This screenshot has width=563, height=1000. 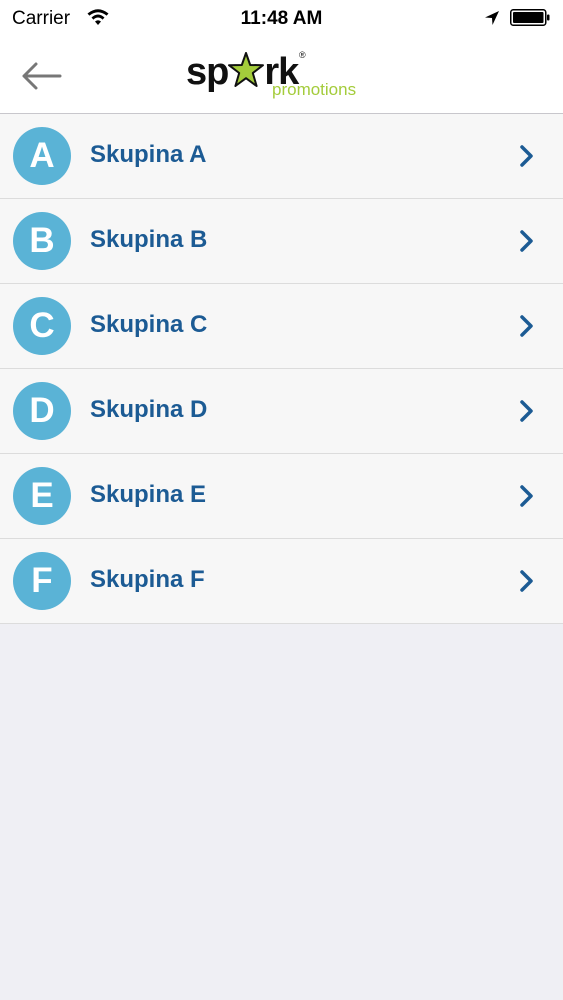 I want to click on navigation-bar: sp rk ® promotions, so click(x=281, y=76).